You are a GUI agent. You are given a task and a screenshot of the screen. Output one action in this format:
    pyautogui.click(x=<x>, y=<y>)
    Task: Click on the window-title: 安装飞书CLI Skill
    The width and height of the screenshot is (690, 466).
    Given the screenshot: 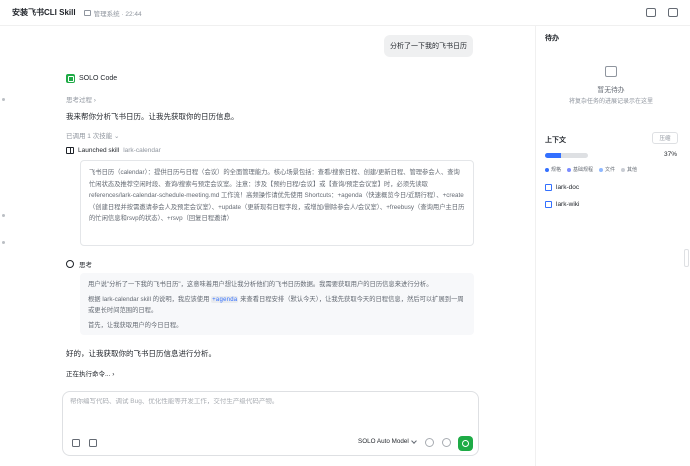 What is the action you would take?
    pyautogui.click(x=44, y=12)
    